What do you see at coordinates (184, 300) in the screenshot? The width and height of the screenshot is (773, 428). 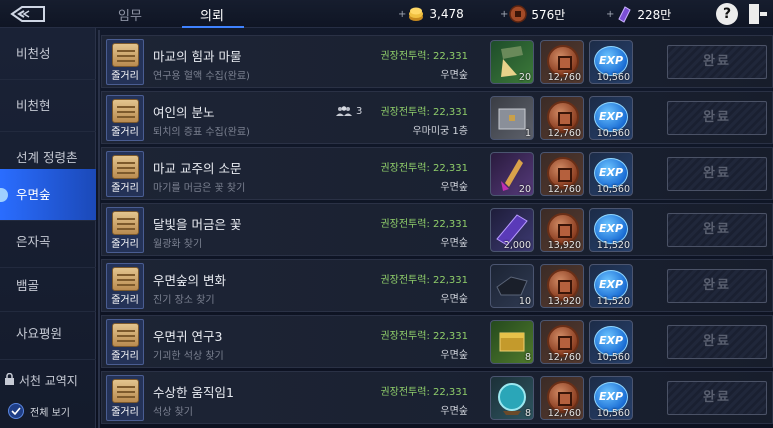 I see `quest-subtitle: 진기 장소 찾기` at bounding box center [184, 300].